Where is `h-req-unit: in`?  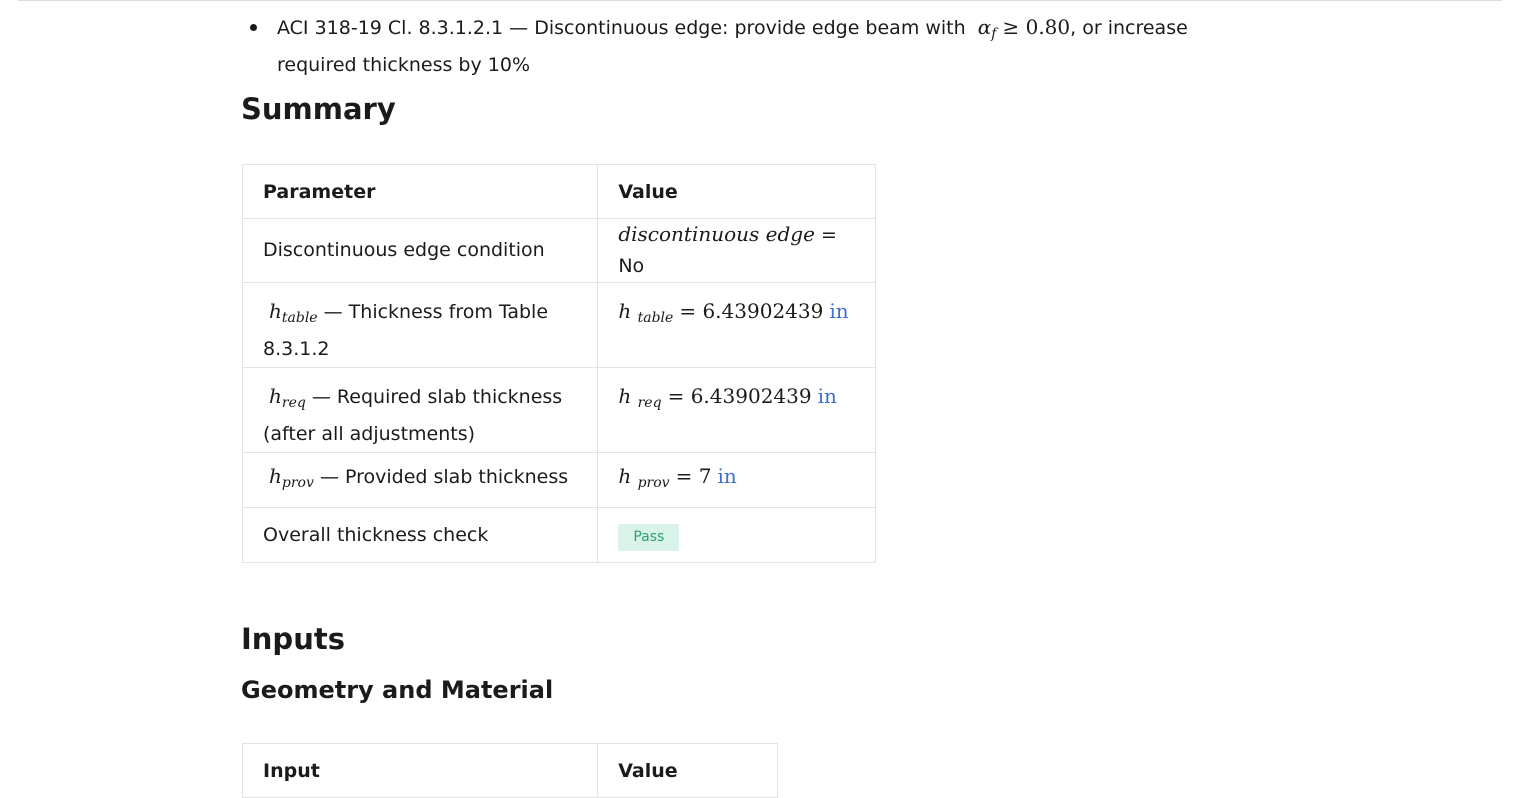 h-req-unit: in is located at coordinates (827, 396).